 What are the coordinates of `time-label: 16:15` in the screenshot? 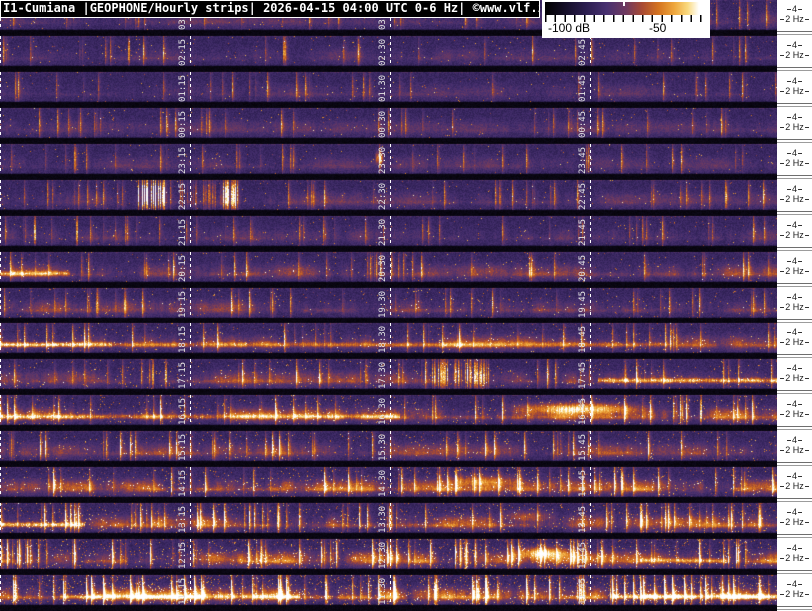 It's located at (183, 411).